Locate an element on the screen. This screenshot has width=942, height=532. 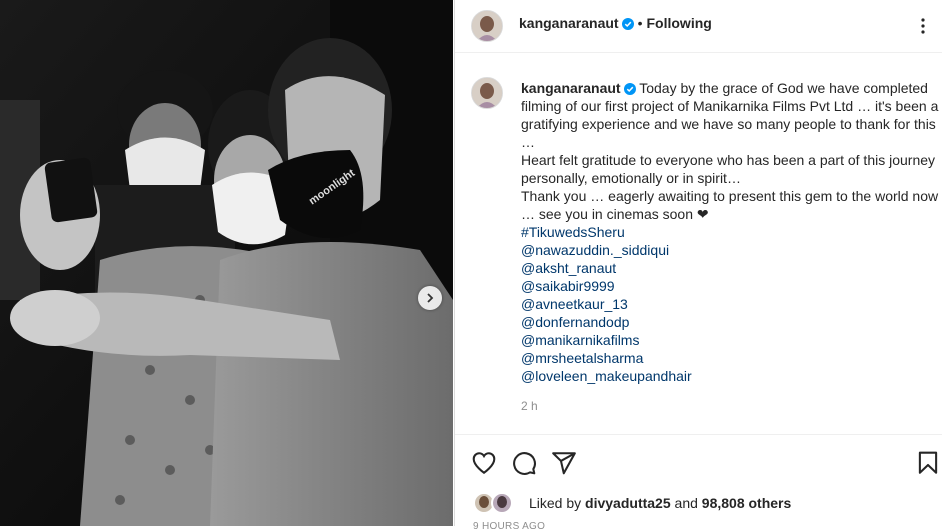
caption-username: kanganaranaut is located at coordinates (571, 88).